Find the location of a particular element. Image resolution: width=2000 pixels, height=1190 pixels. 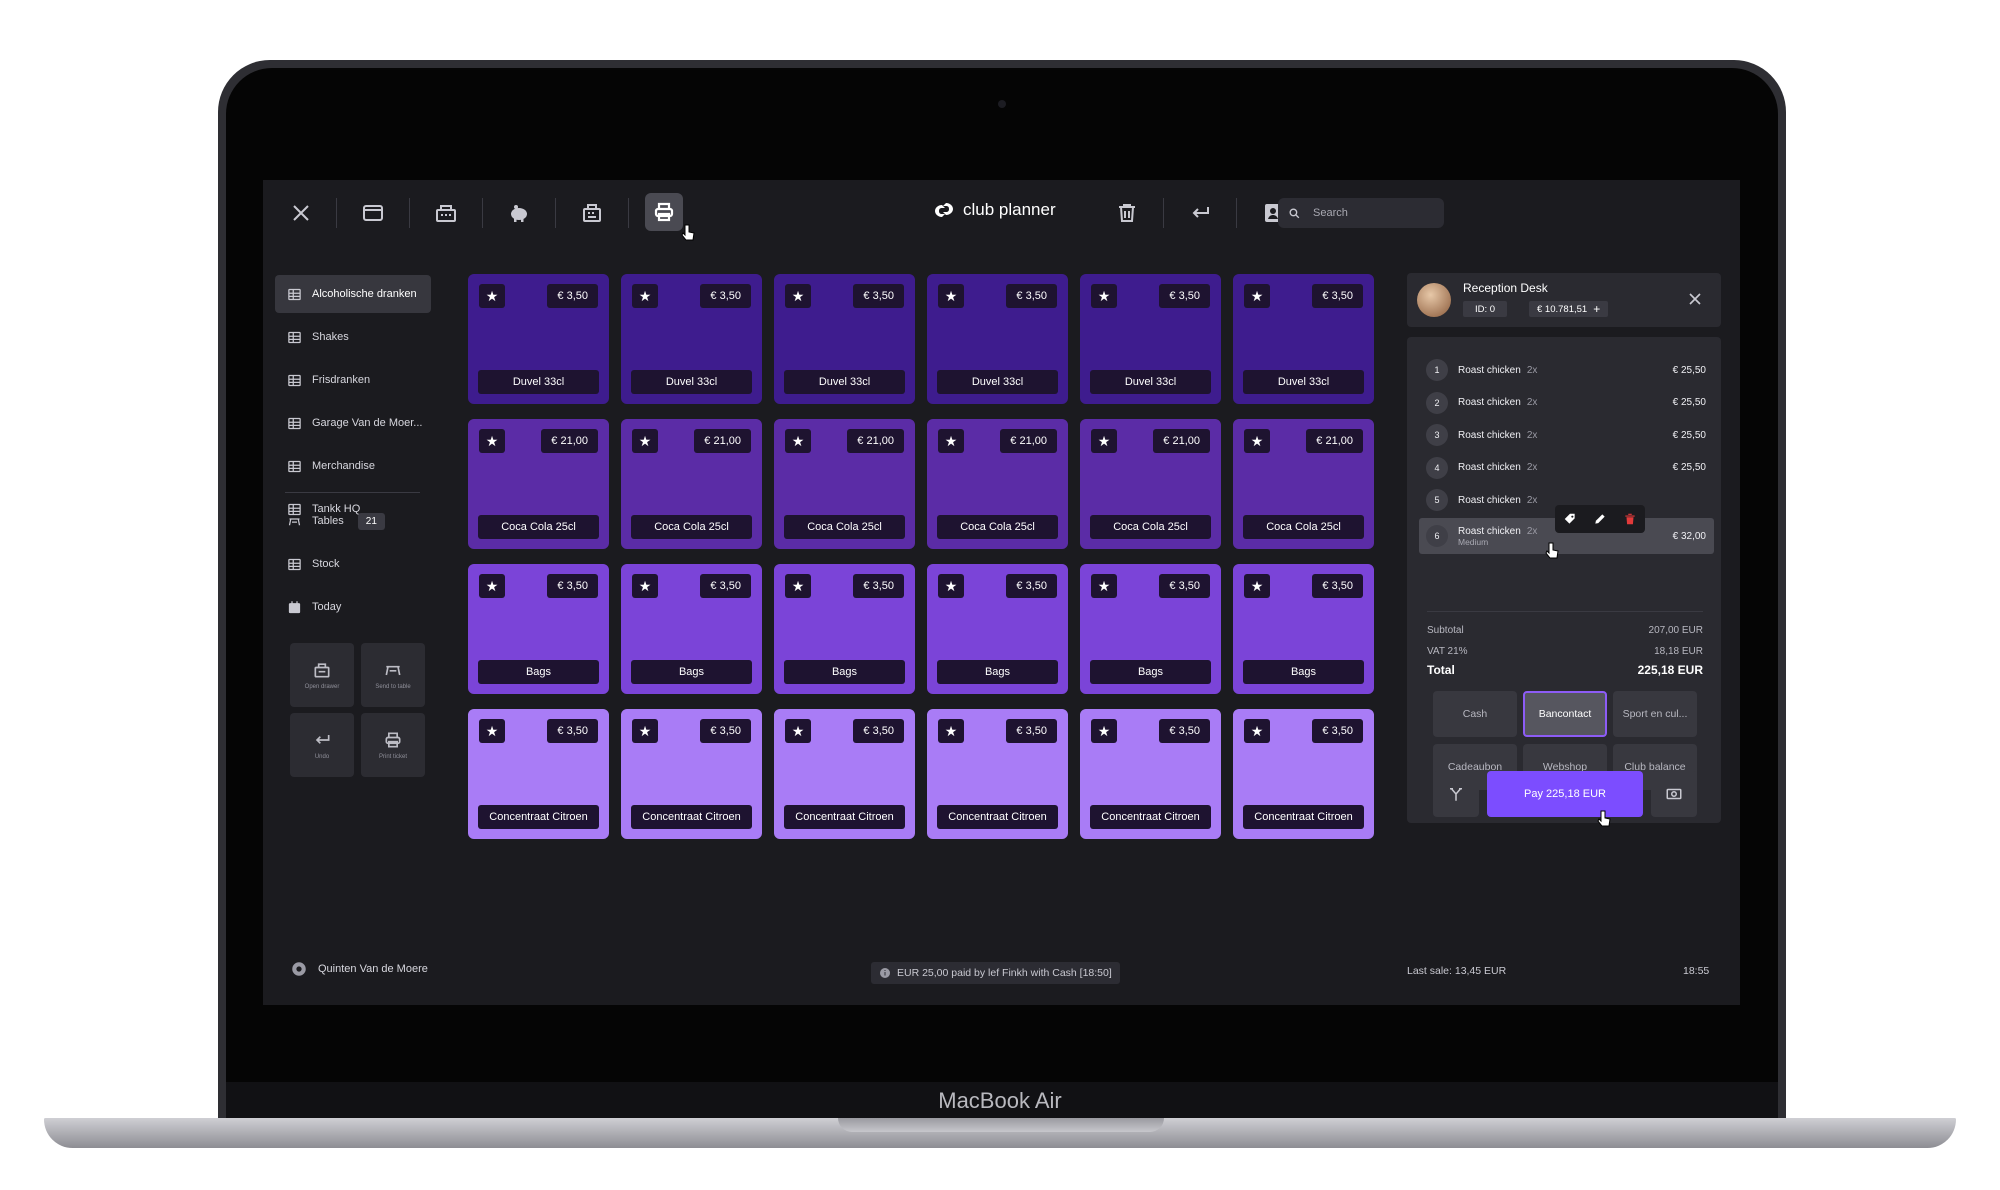

search-box is located at coordinates (1361, 213).